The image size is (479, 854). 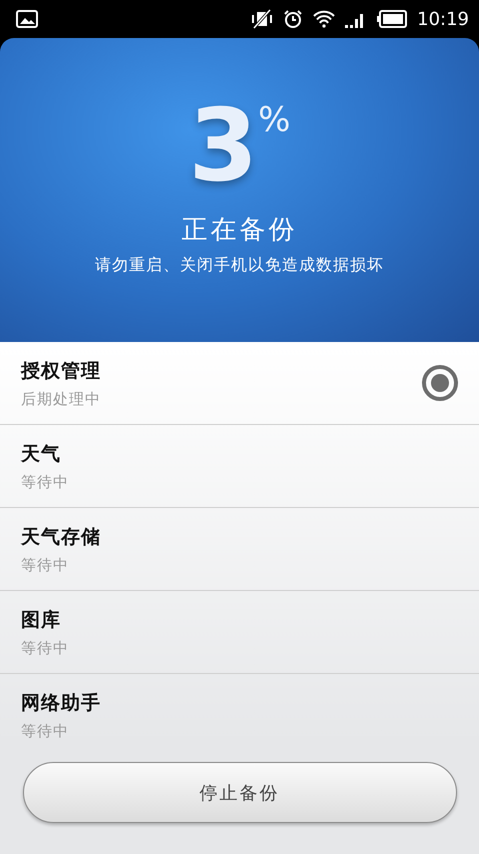 I want to click on item-status: 后期处理中, so click(x=61, y=399).